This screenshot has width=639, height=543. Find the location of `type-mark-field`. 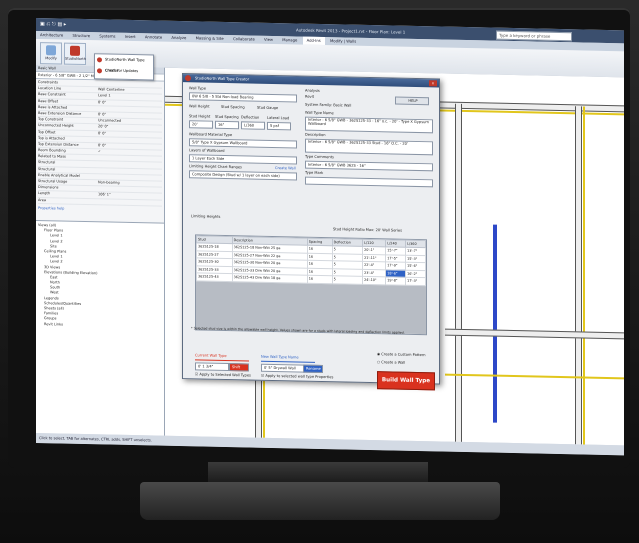

type-mark-field is located at coordinates (369, 182).